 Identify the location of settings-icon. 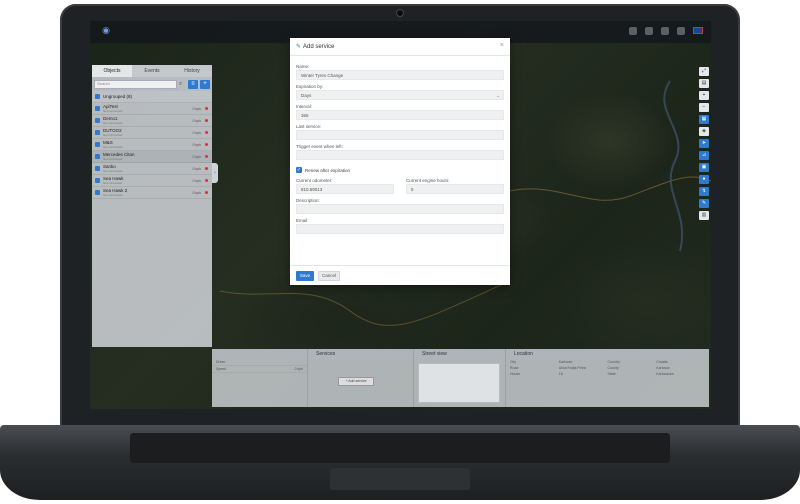
(649, 31).